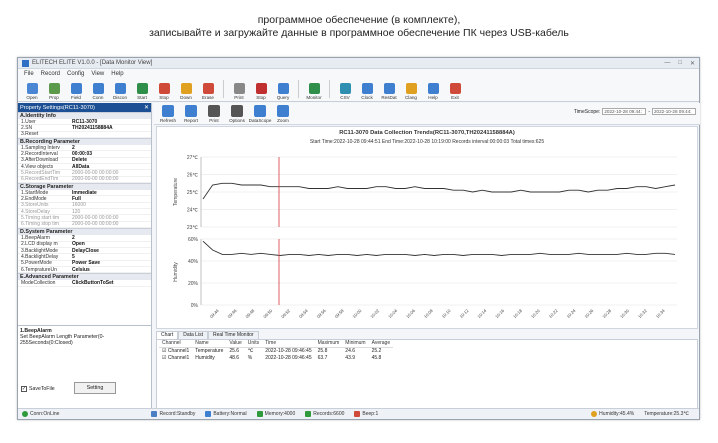 The height and width of the screenshot is (443, 718). I want to click on toolbar-button-start: Start, so click(142, 91).